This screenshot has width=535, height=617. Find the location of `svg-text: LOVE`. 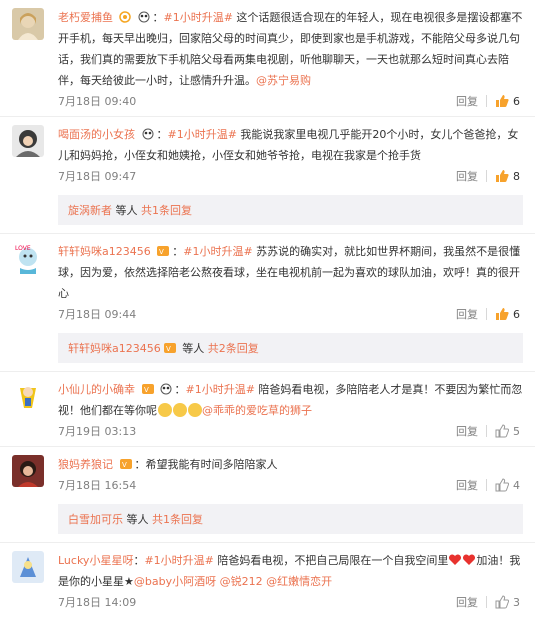

svg-text: LOVE is located at coordinates (23, 248).